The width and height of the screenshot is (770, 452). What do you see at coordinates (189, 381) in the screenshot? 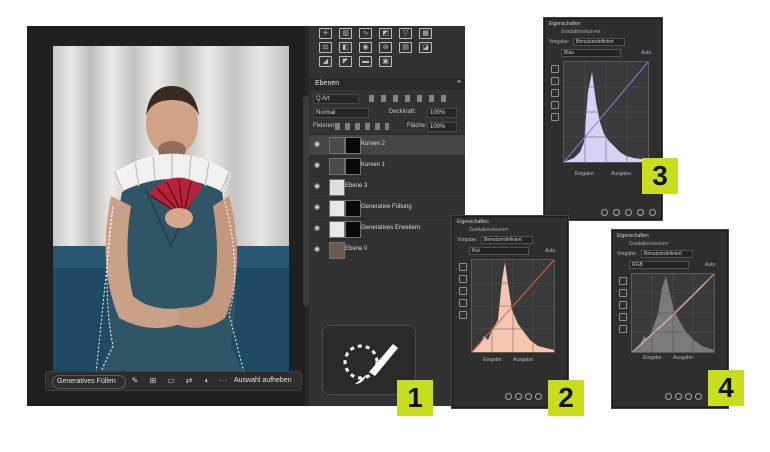
I see `invert-icon: ⇄` at bounding box center [189, 381].